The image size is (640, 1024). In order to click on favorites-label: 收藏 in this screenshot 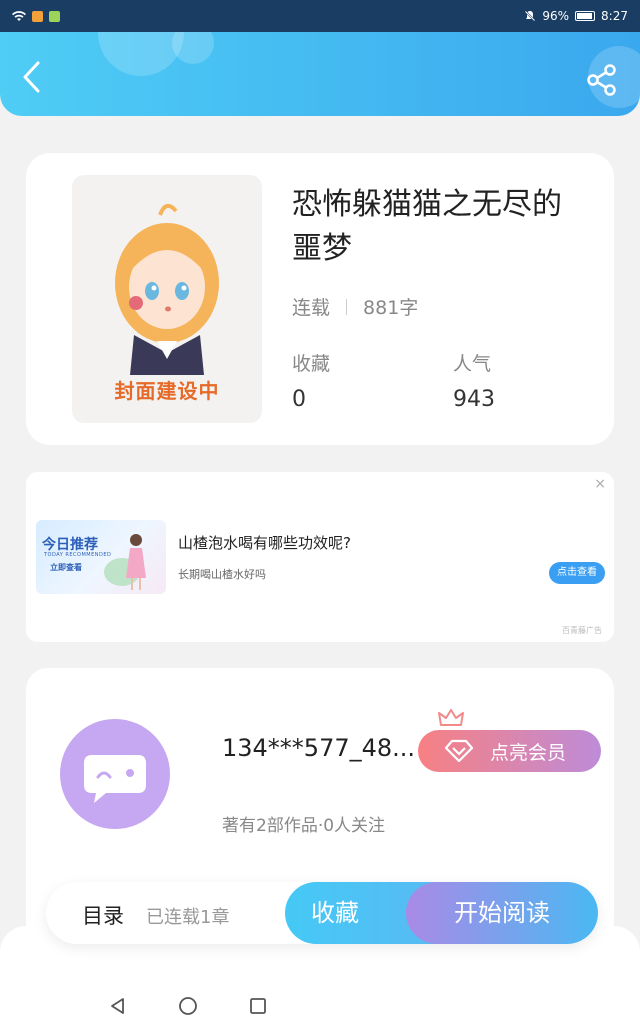, I will do `click(311, 364)`.